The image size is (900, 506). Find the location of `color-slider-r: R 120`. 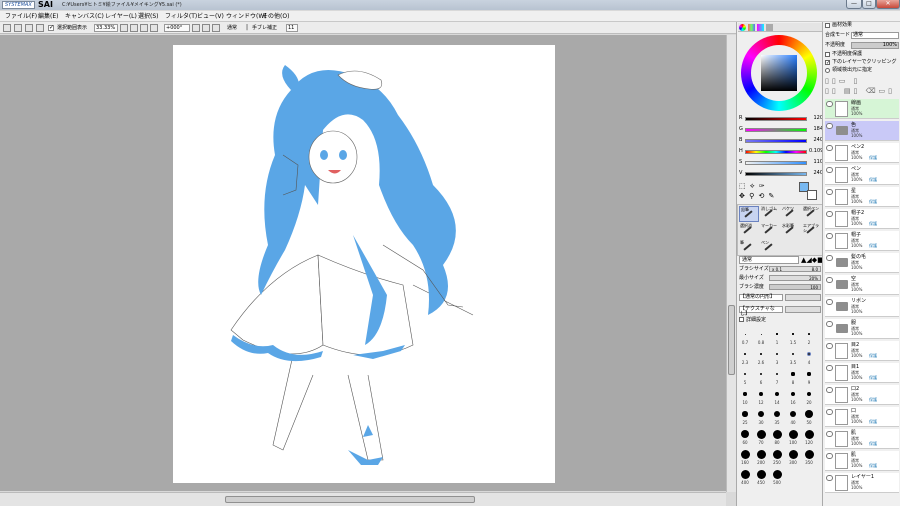

color-slider-r: R 120 is located at coordinates (781, 118).